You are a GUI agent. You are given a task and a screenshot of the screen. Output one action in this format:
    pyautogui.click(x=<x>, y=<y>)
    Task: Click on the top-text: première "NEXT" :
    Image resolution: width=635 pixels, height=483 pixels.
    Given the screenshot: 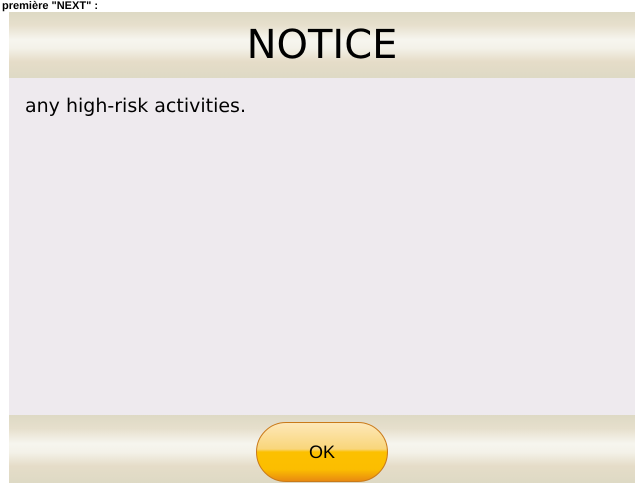 What is the action you would take?
    pyautogui.click(x=49, y=6)
    